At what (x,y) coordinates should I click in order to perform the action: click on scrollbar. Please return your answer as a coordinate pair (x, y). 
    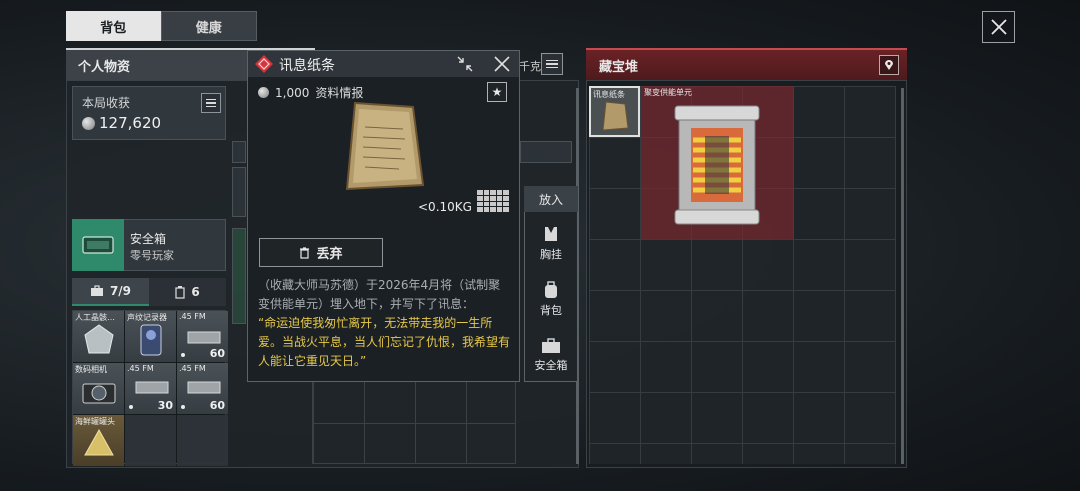
    Looking at the image, I should click on (902, 276).